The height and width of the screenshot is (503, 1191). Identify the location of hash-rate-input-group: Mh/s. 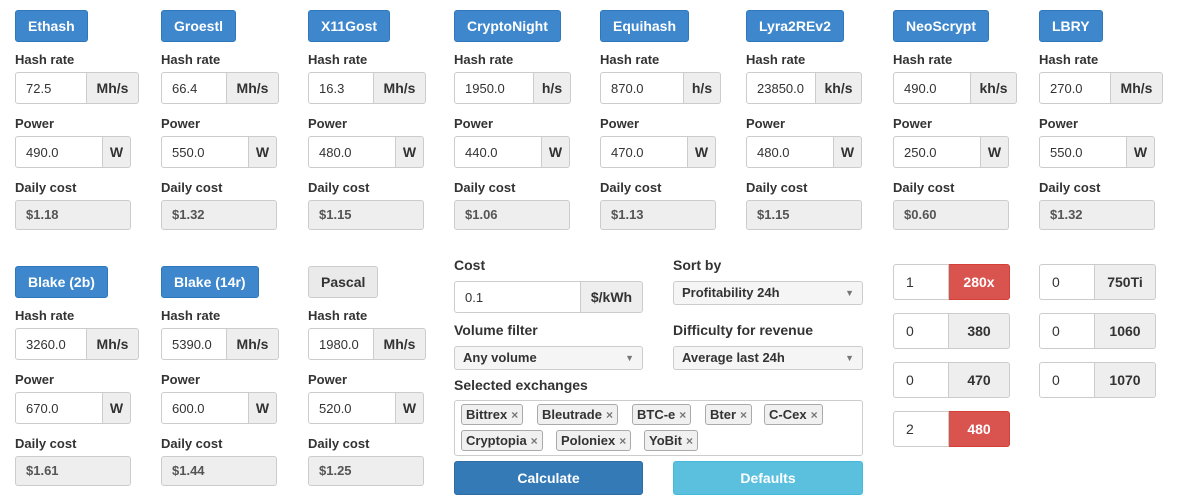
(1101, 88).